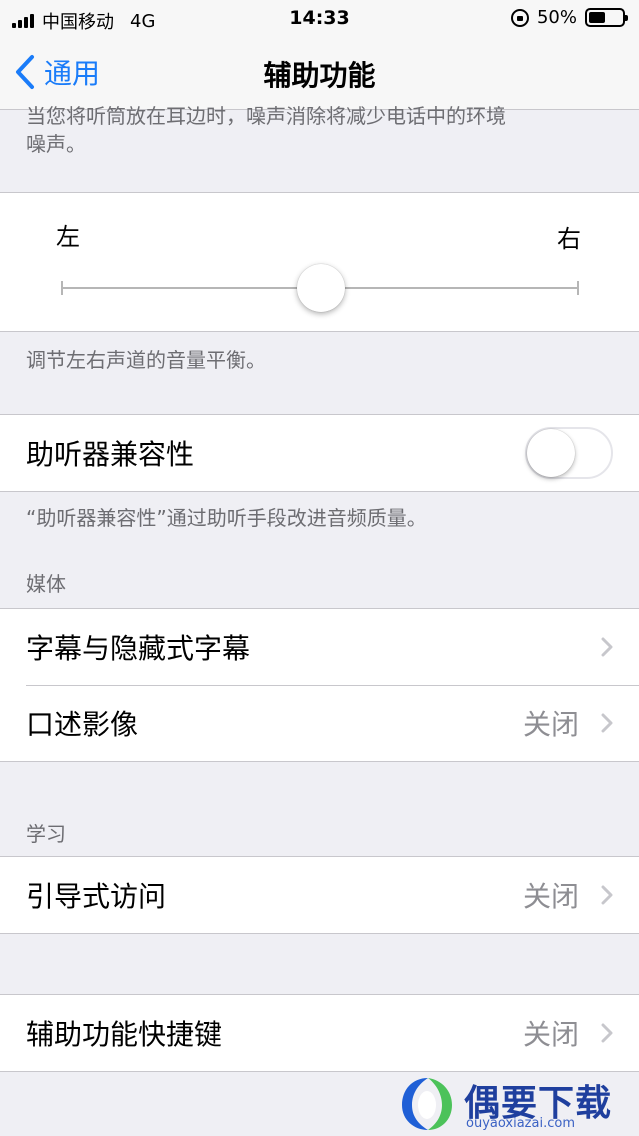 Image resolution: width=639 pixels, height=1136 pixels. I want to click on status-right: 50%, so click(569, 17).